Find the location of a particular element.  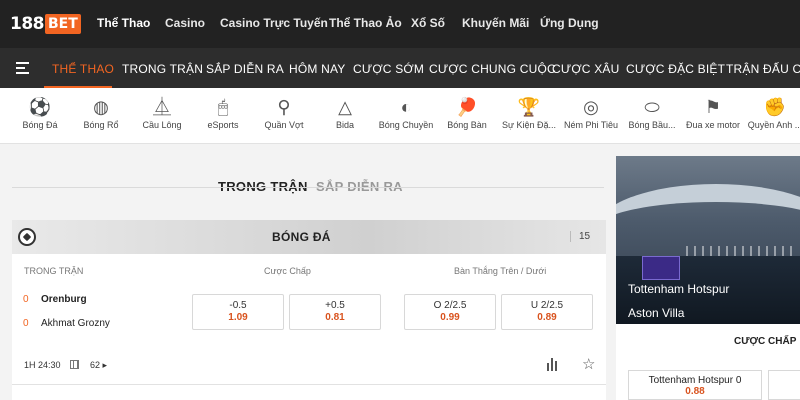

tab-cuoc-xau: CƯỢC XÂU is located at coordinates (585, 69).